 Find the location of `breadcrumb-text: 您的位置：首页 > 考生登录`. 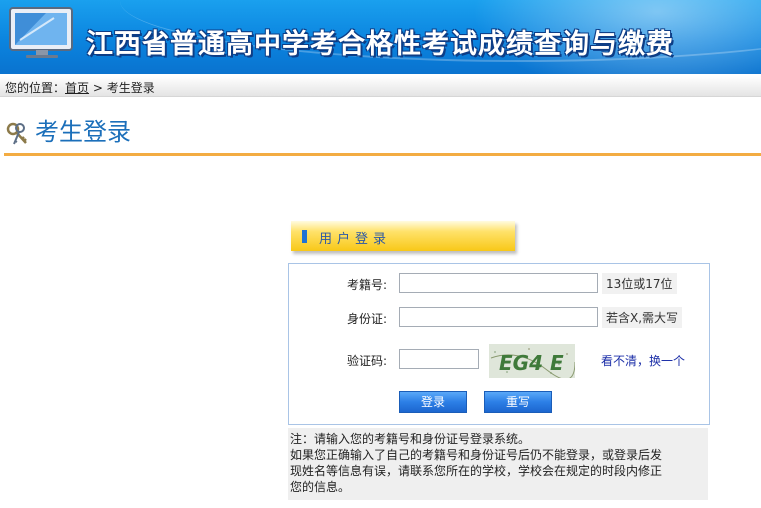

breadcrumb-text: 您的位置：首页 > 考生登录 is located at coordinates (80, 87).